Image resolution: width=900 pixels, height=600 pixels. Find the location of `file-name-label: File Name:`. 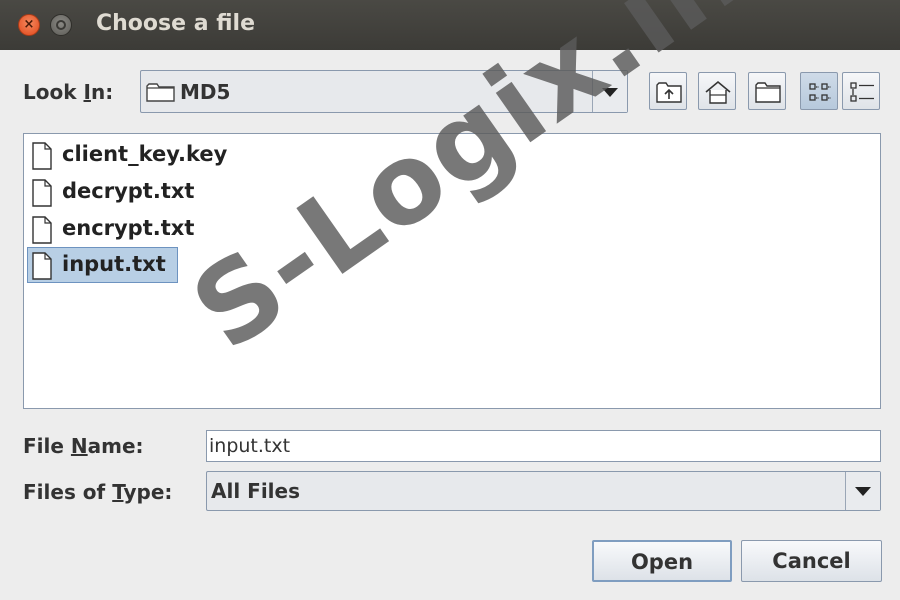

file-name-label: File Name: is located at coordinates (83, 446).